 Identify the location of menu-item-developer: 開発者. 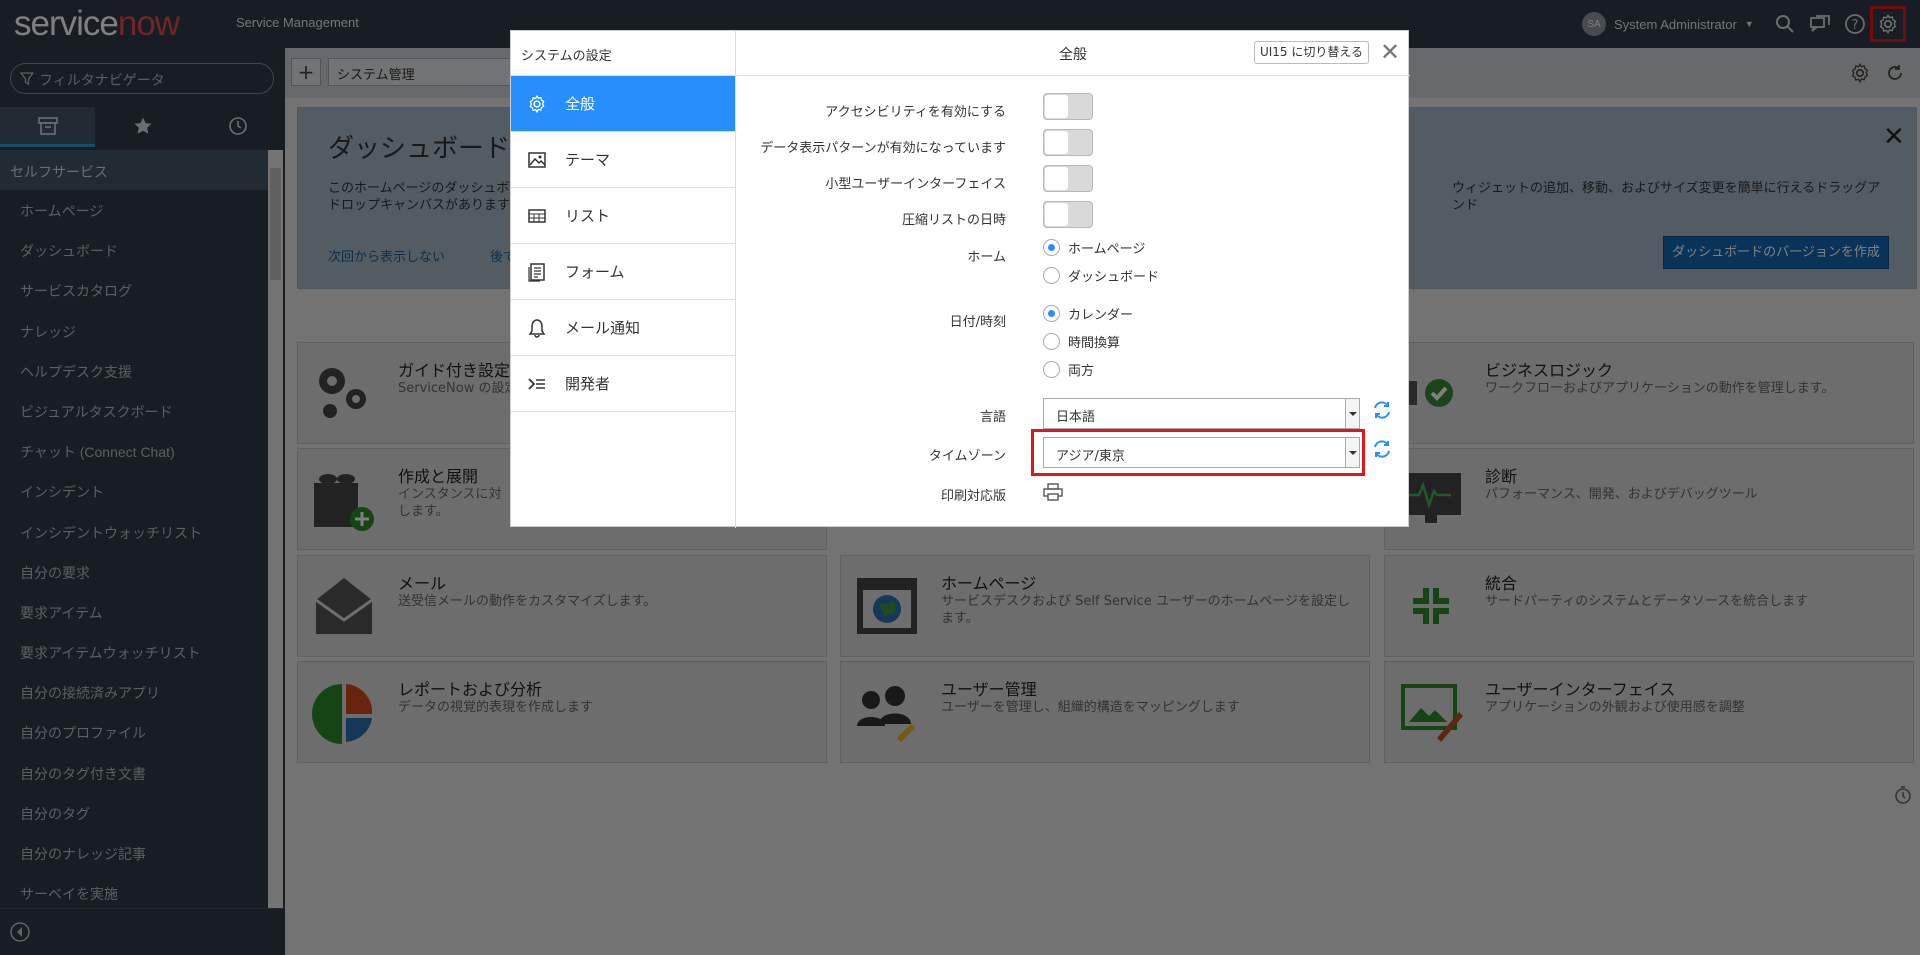
(623, 384).